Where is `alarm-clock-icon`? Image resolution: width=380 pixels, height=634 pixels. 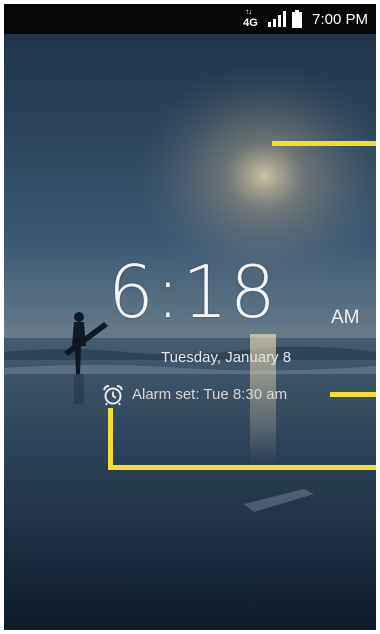
alarm-clock-icon is located at coordinates (113, 395).